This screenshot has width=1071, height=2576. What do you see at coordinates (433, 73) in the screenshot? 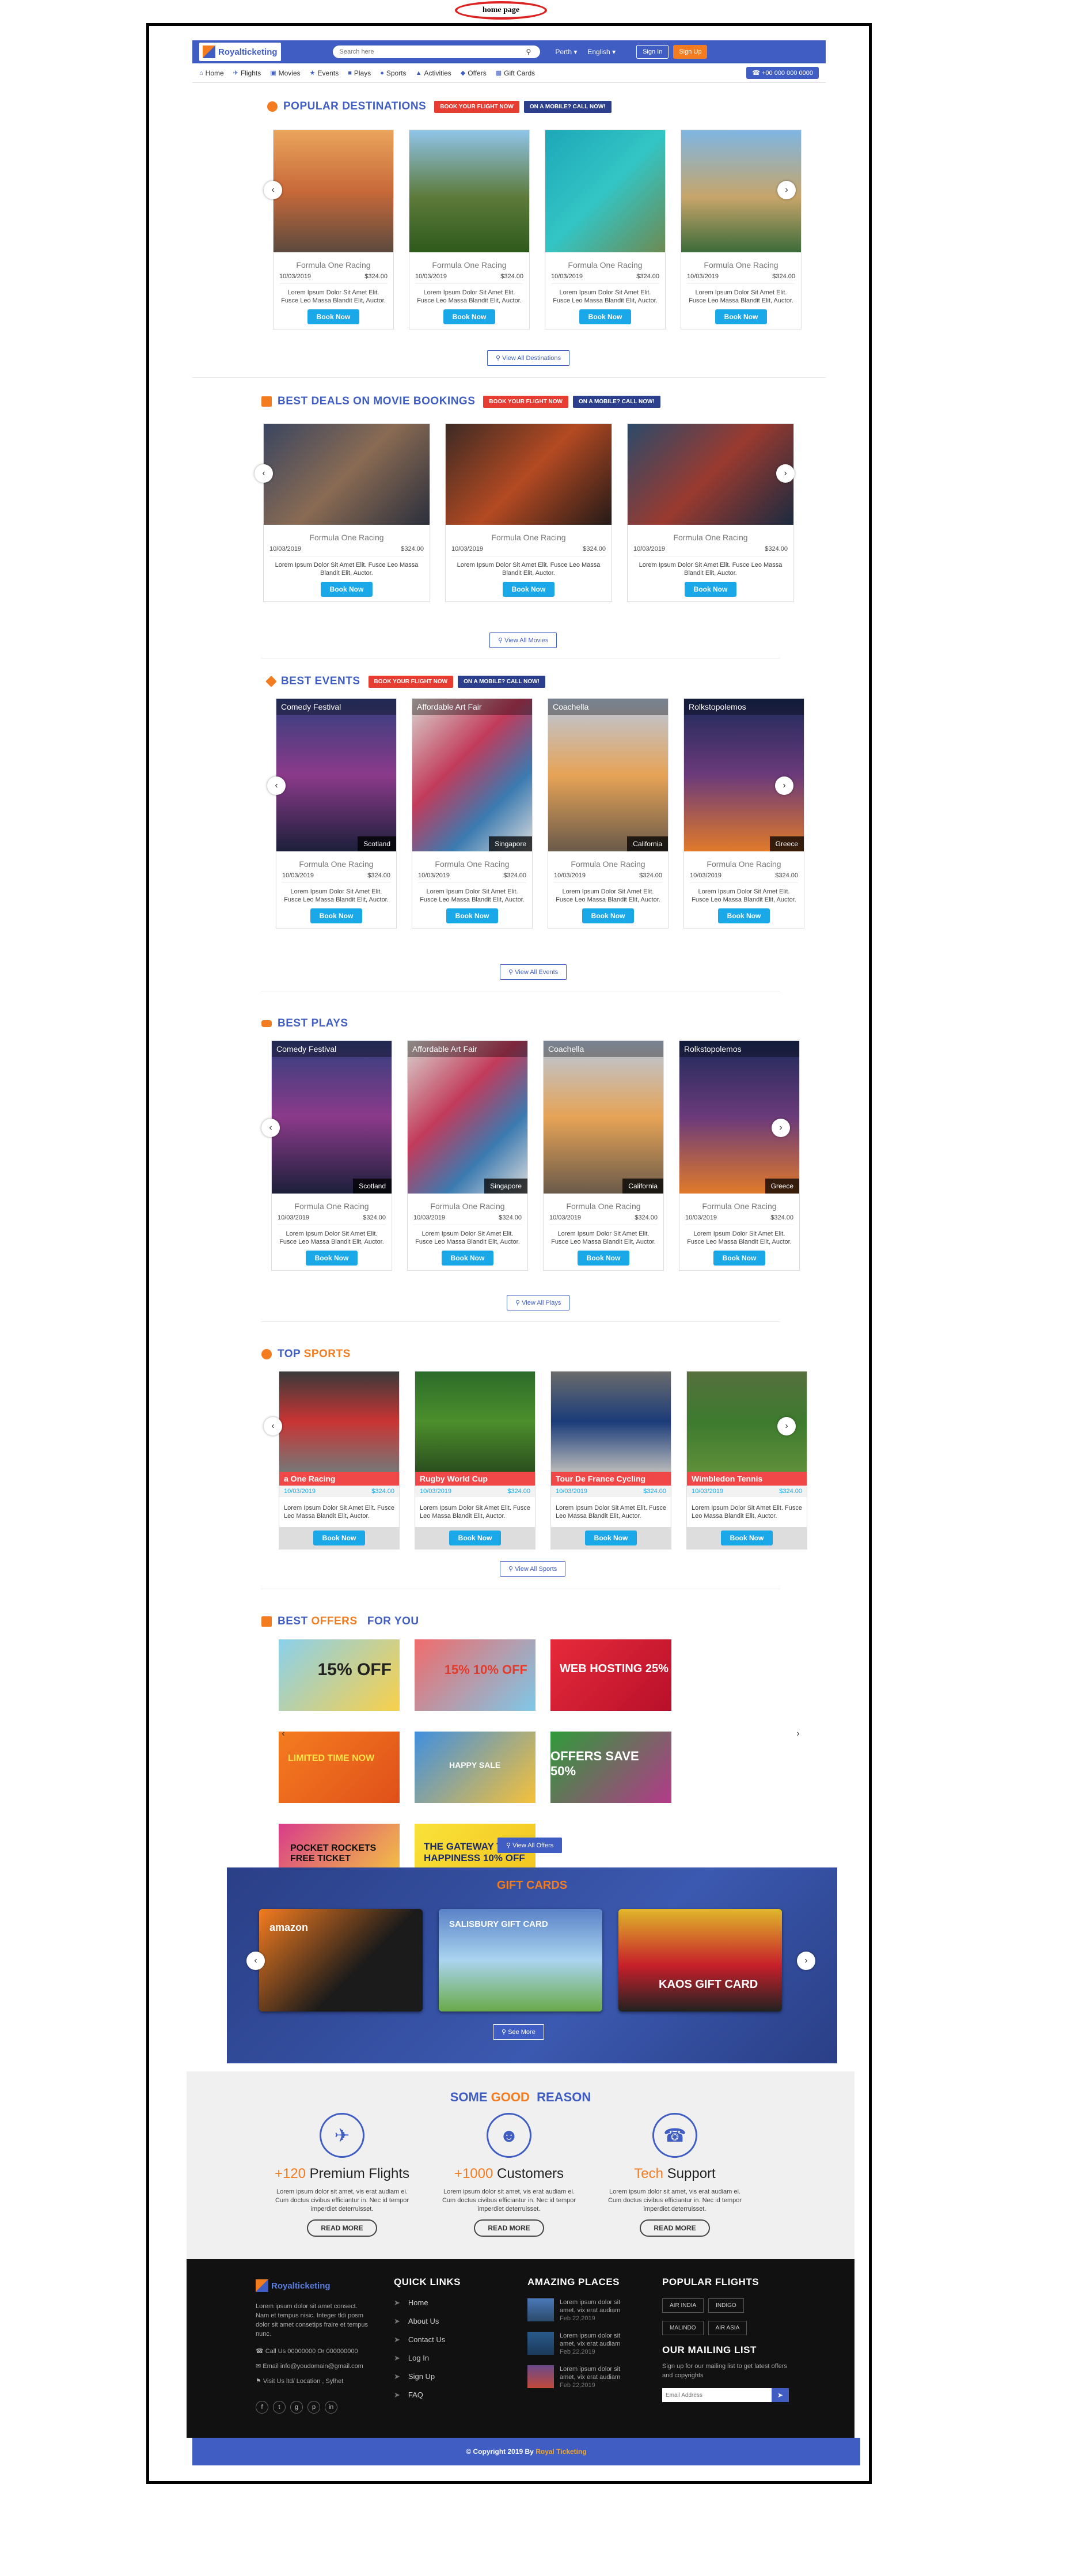
I see `nav-activities: ▲ Activities` at bounding box center [433, 73].